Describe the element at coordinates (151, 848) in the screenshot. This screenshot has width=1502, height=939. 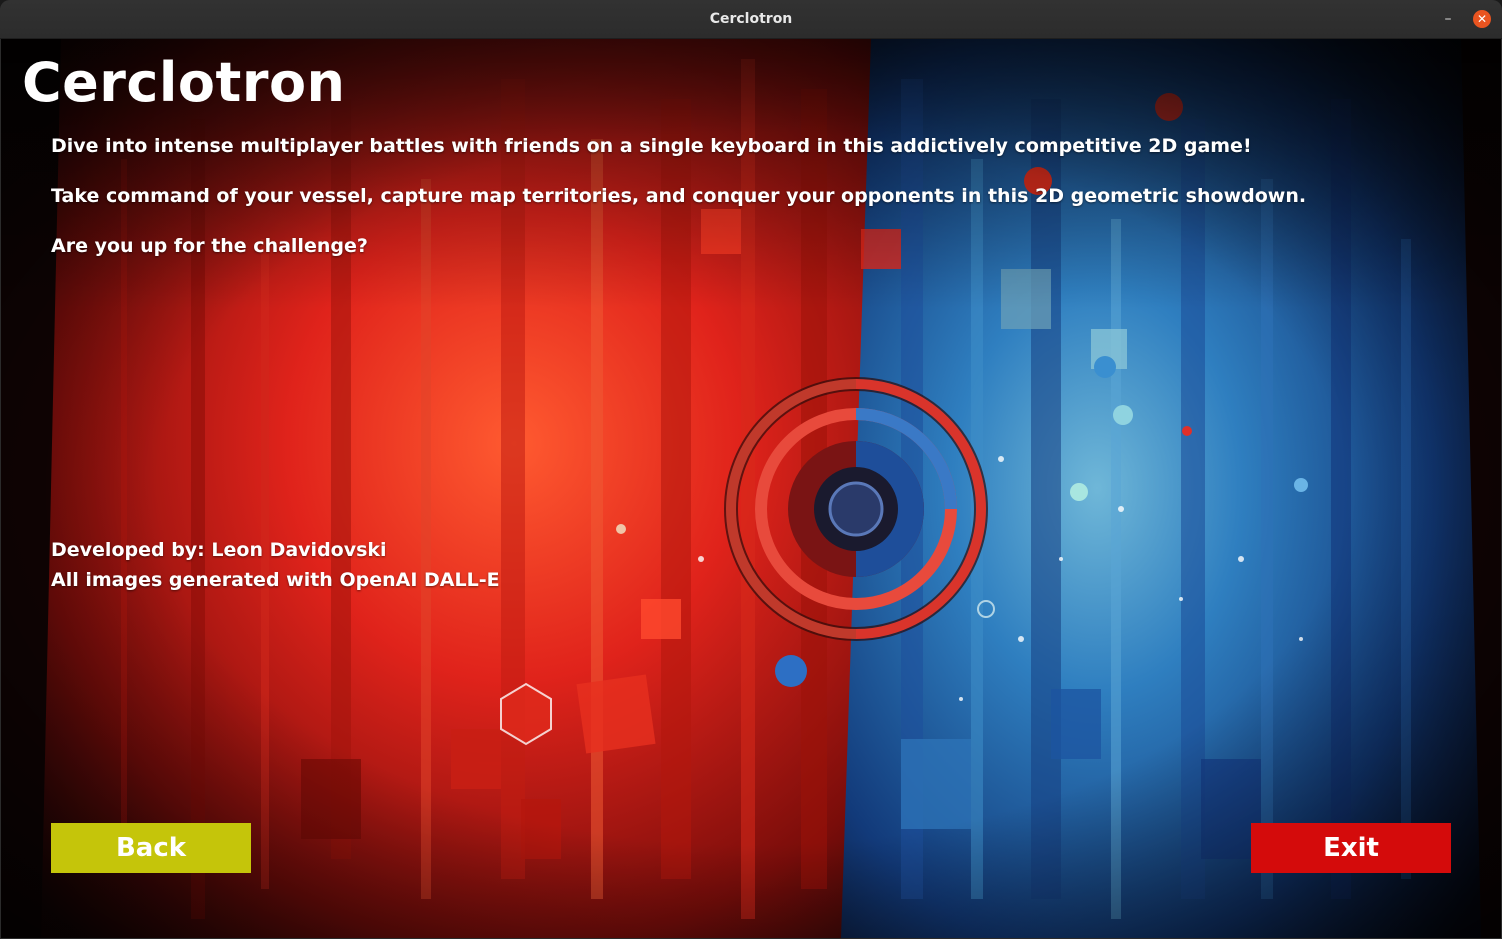
I see `back-button: Back` at that location.